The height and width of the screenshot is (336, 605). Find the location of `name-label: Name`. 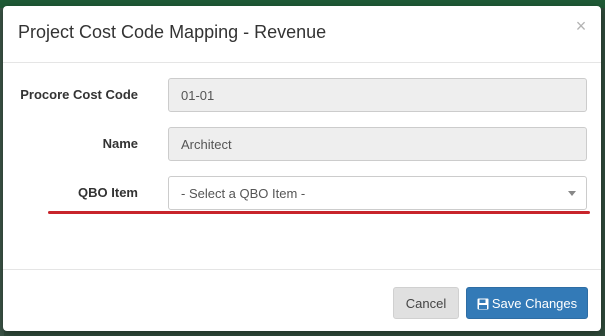

name-label: Name is located at coordinates (120, 143).